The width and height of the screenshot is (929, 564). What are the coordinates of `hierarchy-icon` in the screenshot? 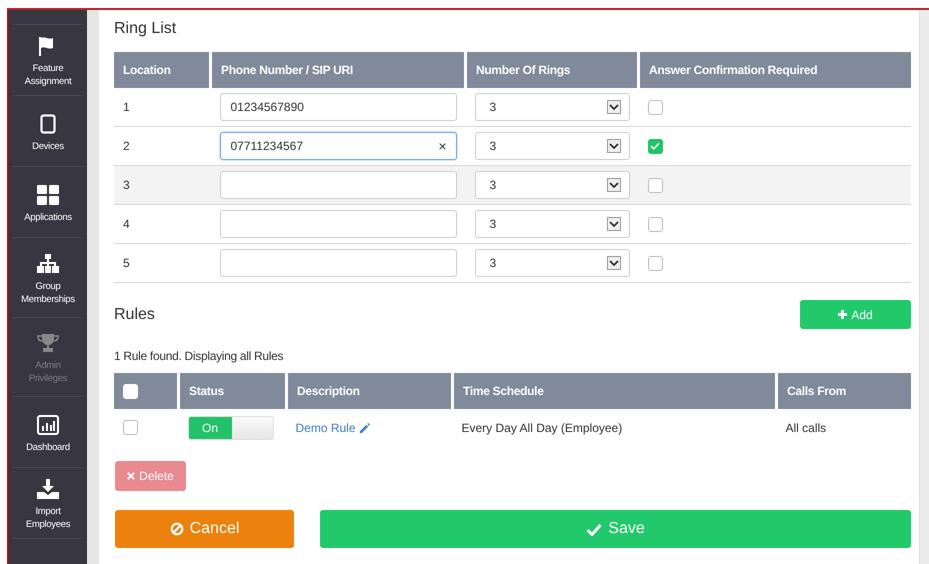 It's located at (48, 264).